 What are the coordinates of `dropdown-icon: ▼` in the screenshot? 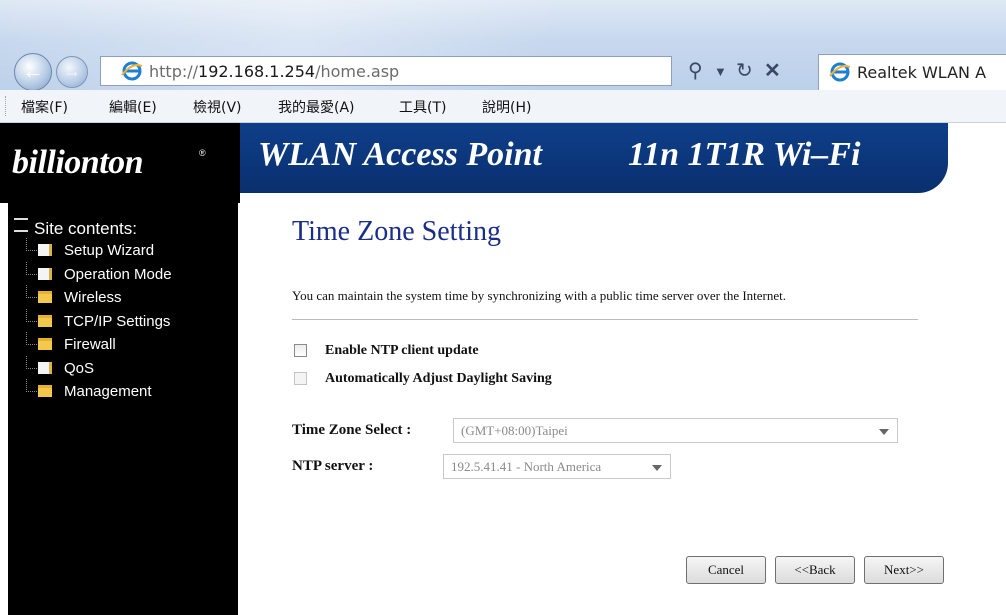 It's located at (720, 71).